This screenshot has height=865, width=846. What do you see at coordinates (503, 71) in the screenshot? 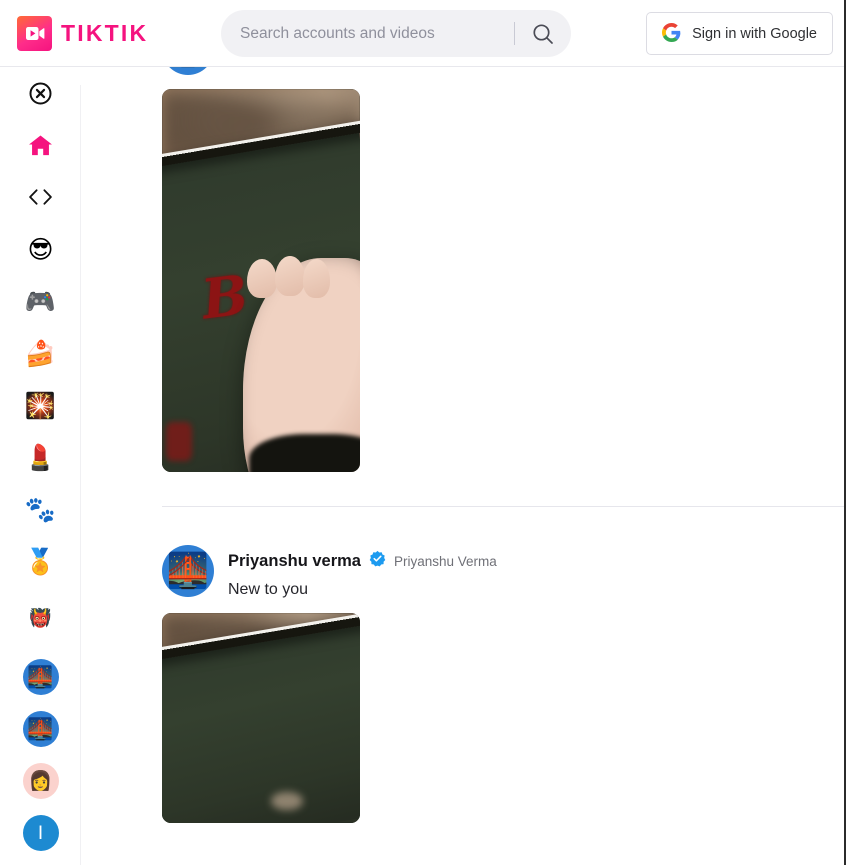
I see `post-header: 🌉 One more` at bounding box center [503, 71].